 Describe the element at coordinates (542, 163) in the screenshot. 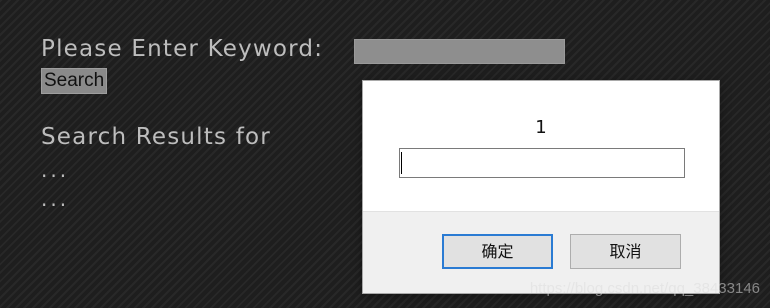

I see `dialog-input` at that location.